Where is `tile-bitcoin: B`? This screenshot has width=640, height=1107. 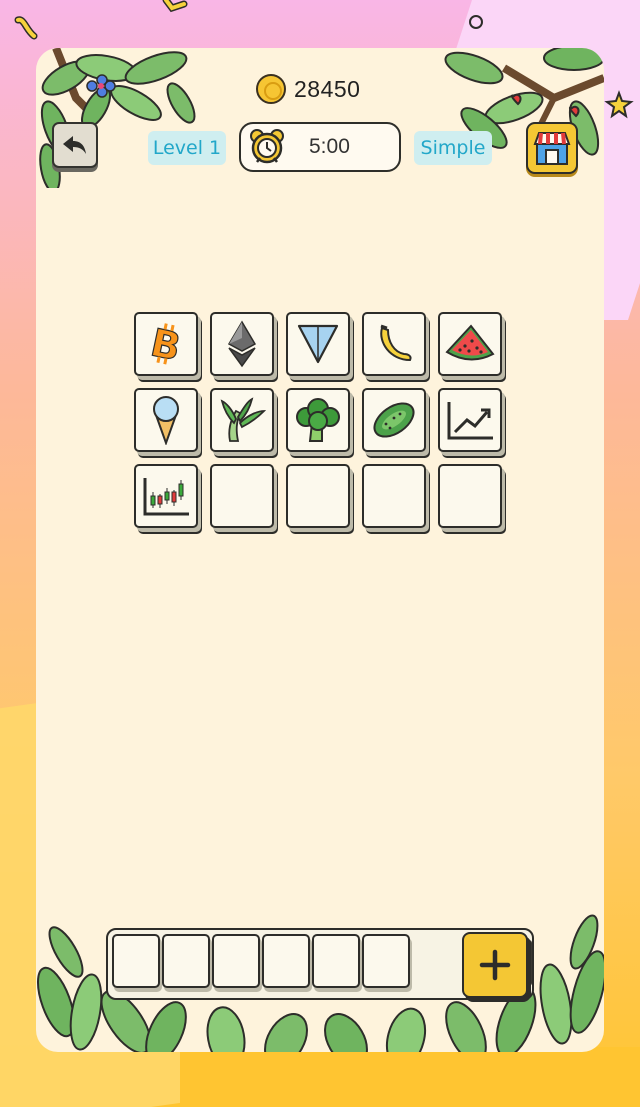 tile-bitcoin: B is located at coordinates (166, 344).